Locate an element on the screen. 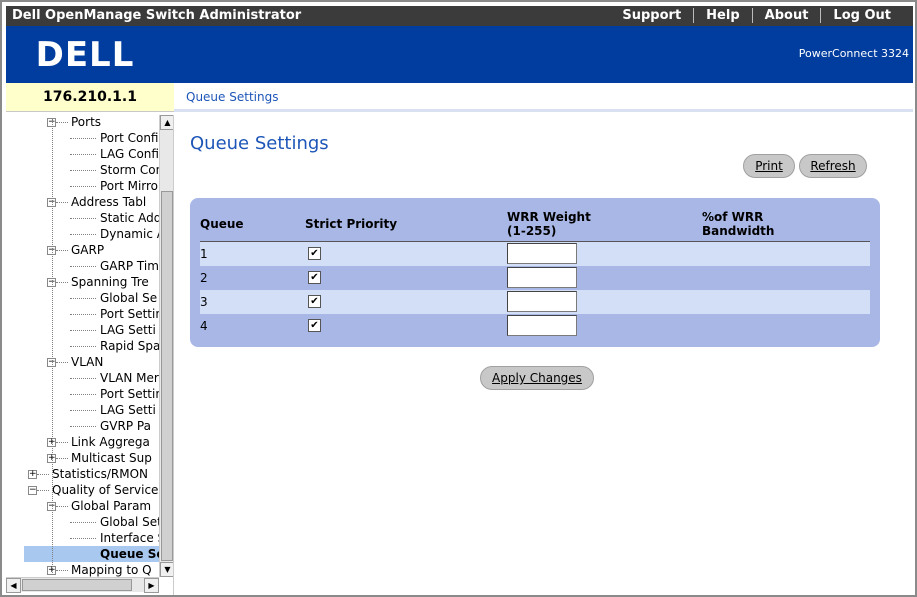 The width and height of the screenshot is (917, 597). tree-horizontal-scrollbar: ◀ ▶ is located at coordinates (82, 585).